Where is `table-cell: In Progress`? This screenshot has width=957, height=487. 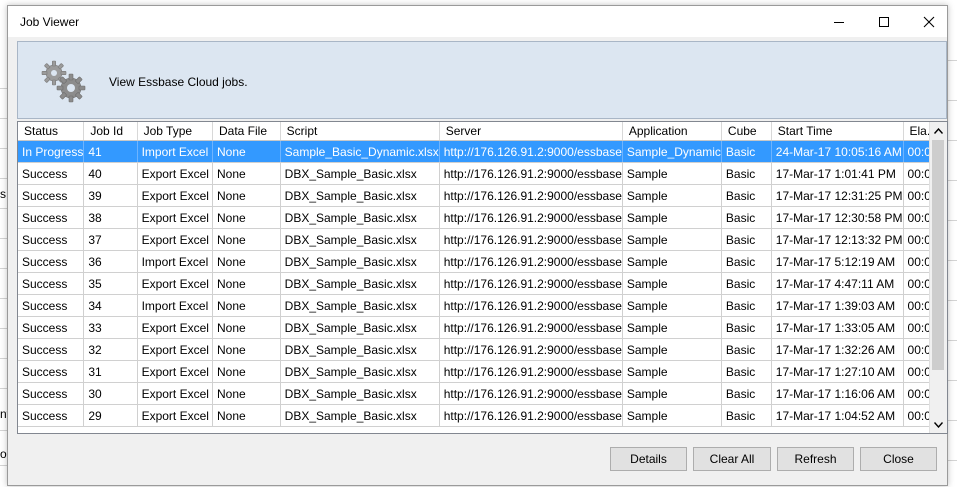
table-cell: In Progress is located at coordinates (51, 151).